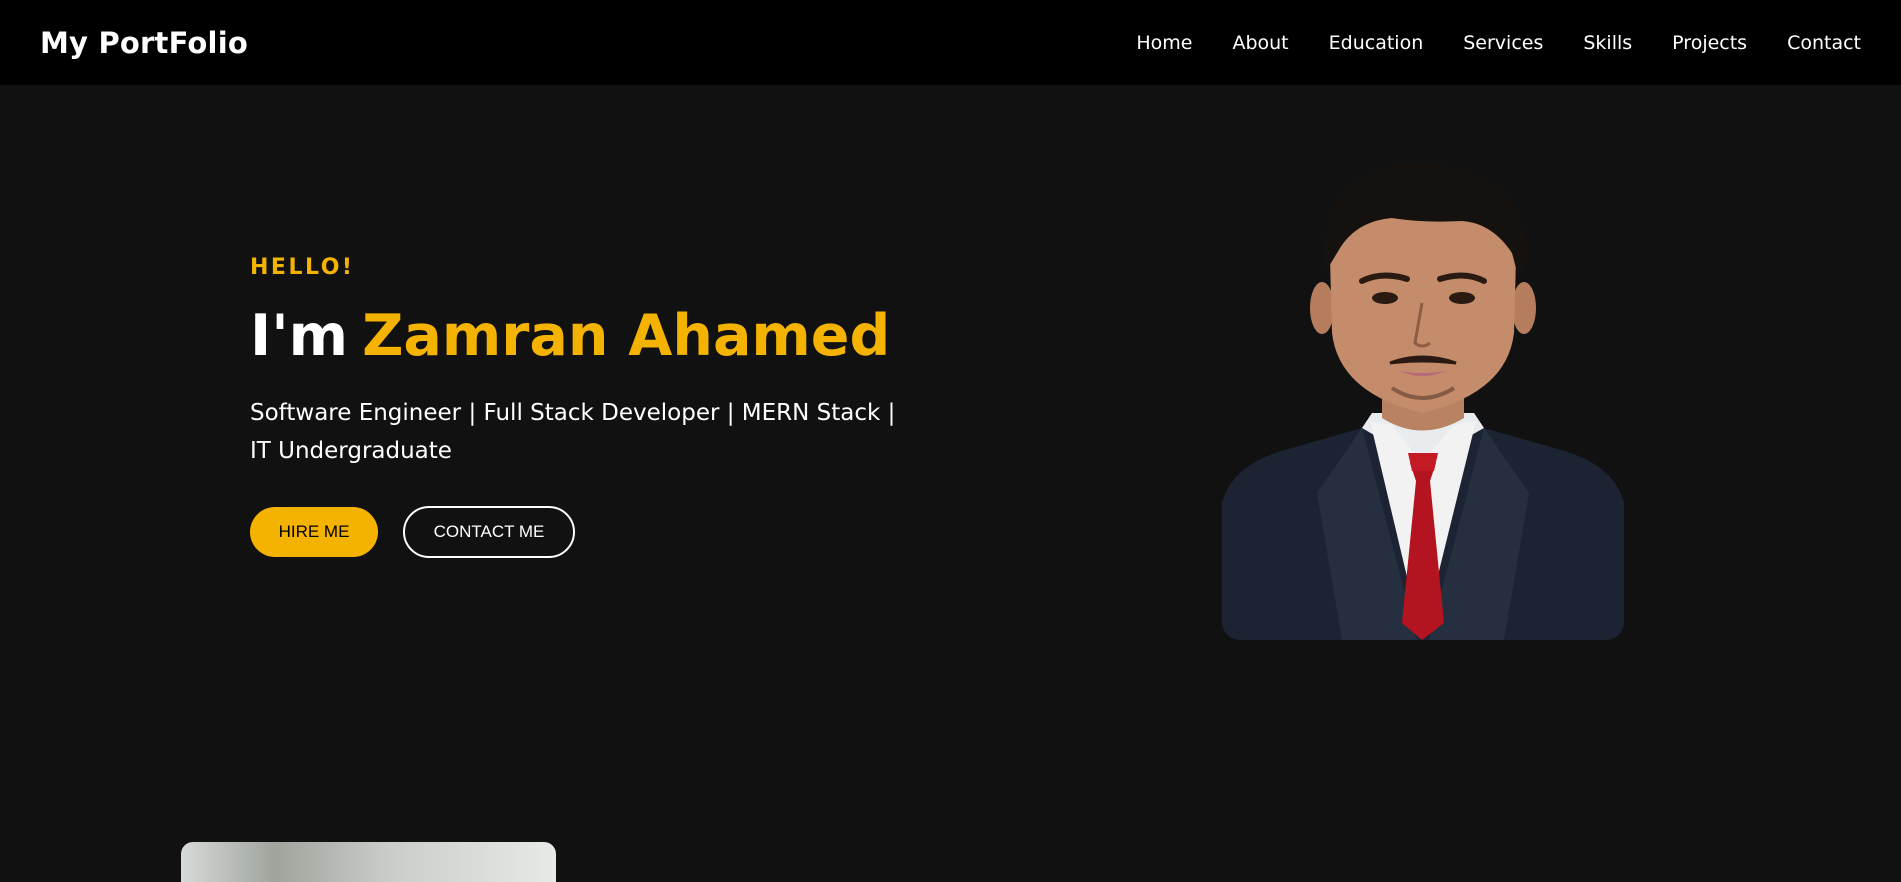 This screenshot has height=882, width=1901. I want to click on nav-education: Education, so click(1376, 43).